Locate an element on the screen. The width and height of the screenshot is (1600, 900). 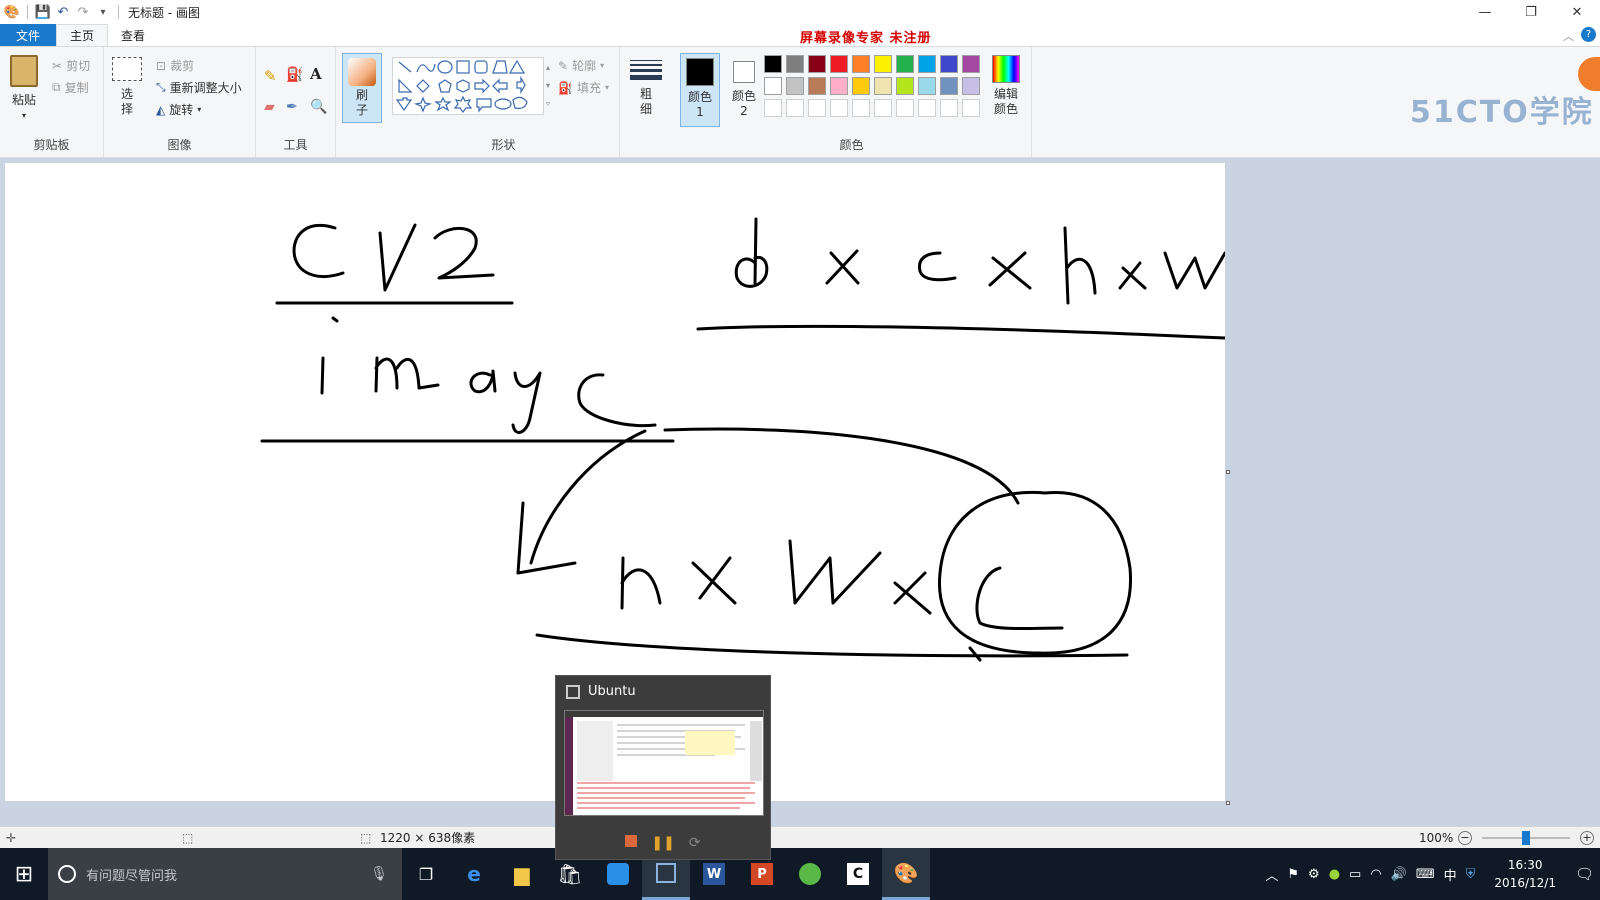
microphone-icon: 🎙 is located at coordinates (379, 874).